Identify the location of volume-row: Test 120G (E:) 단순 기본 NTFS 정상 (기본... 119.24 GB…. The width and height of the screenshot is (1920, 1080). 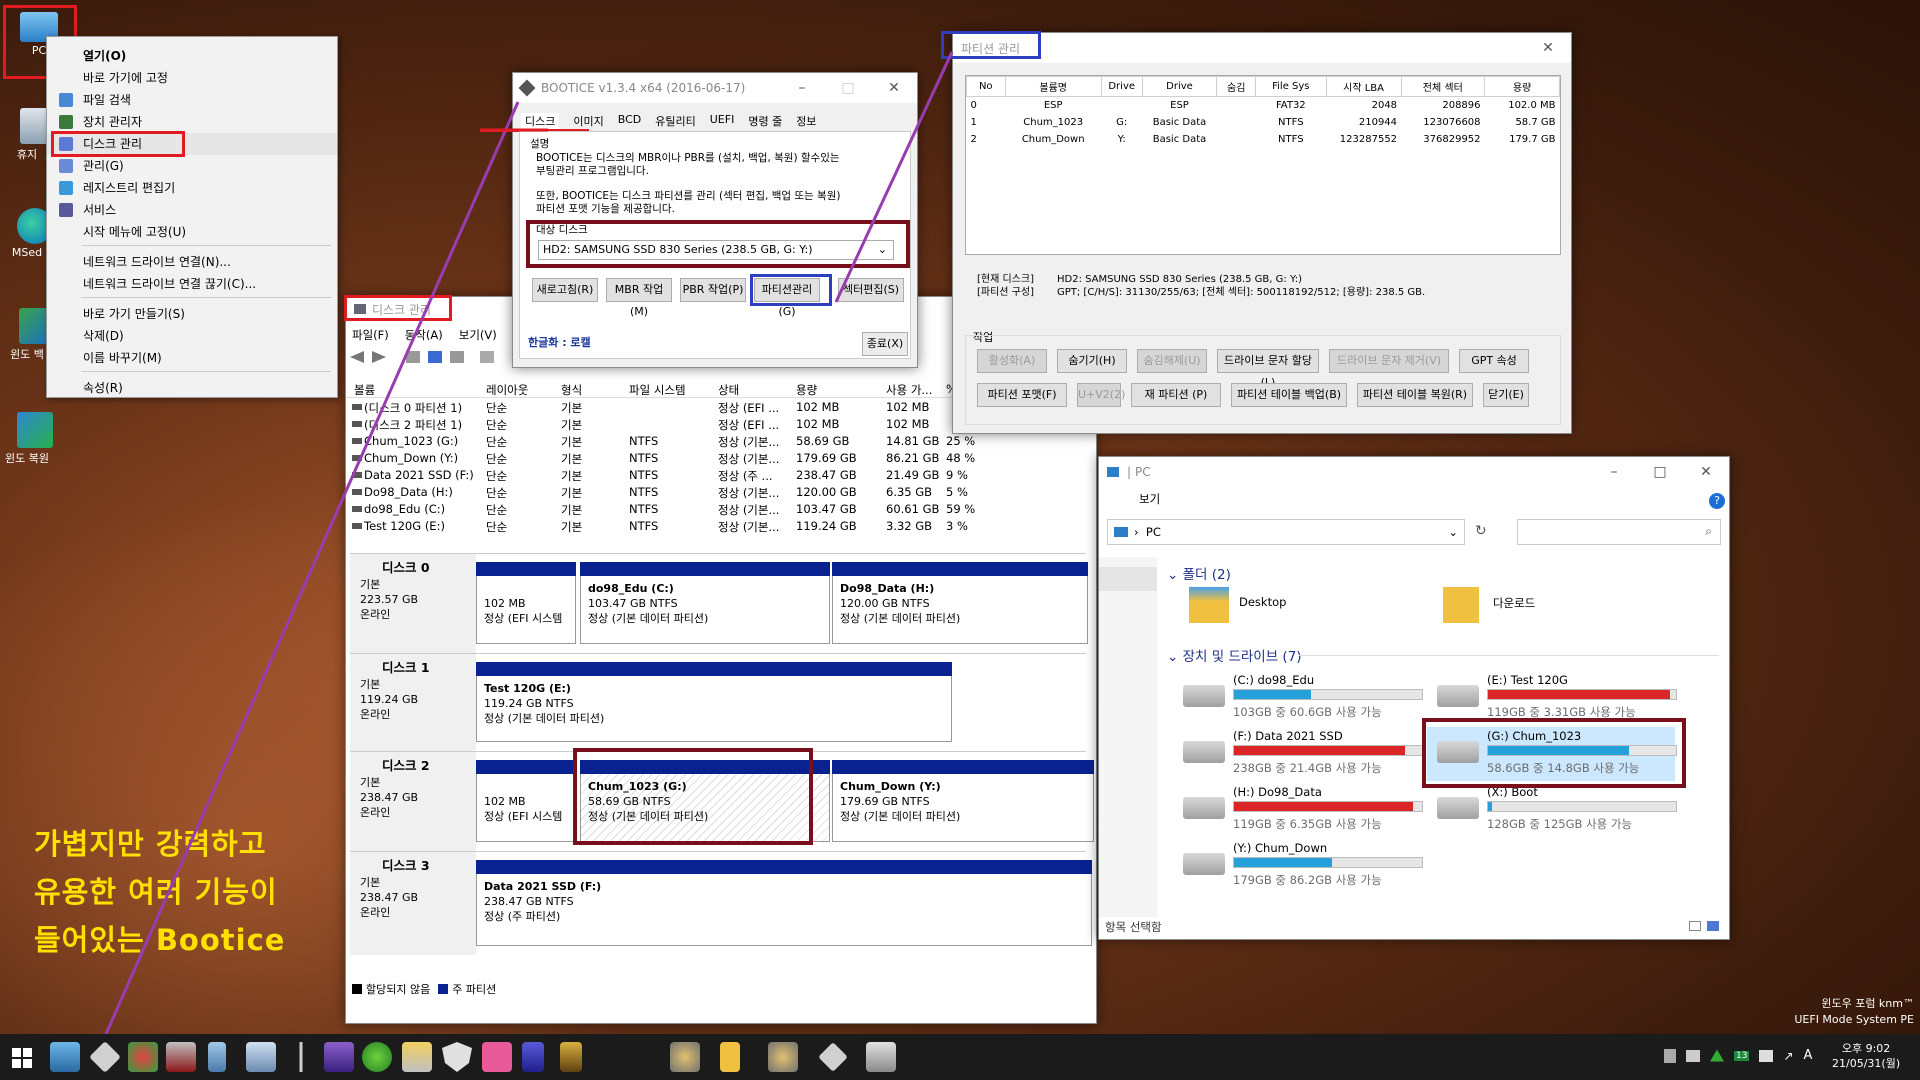
(716, 526).